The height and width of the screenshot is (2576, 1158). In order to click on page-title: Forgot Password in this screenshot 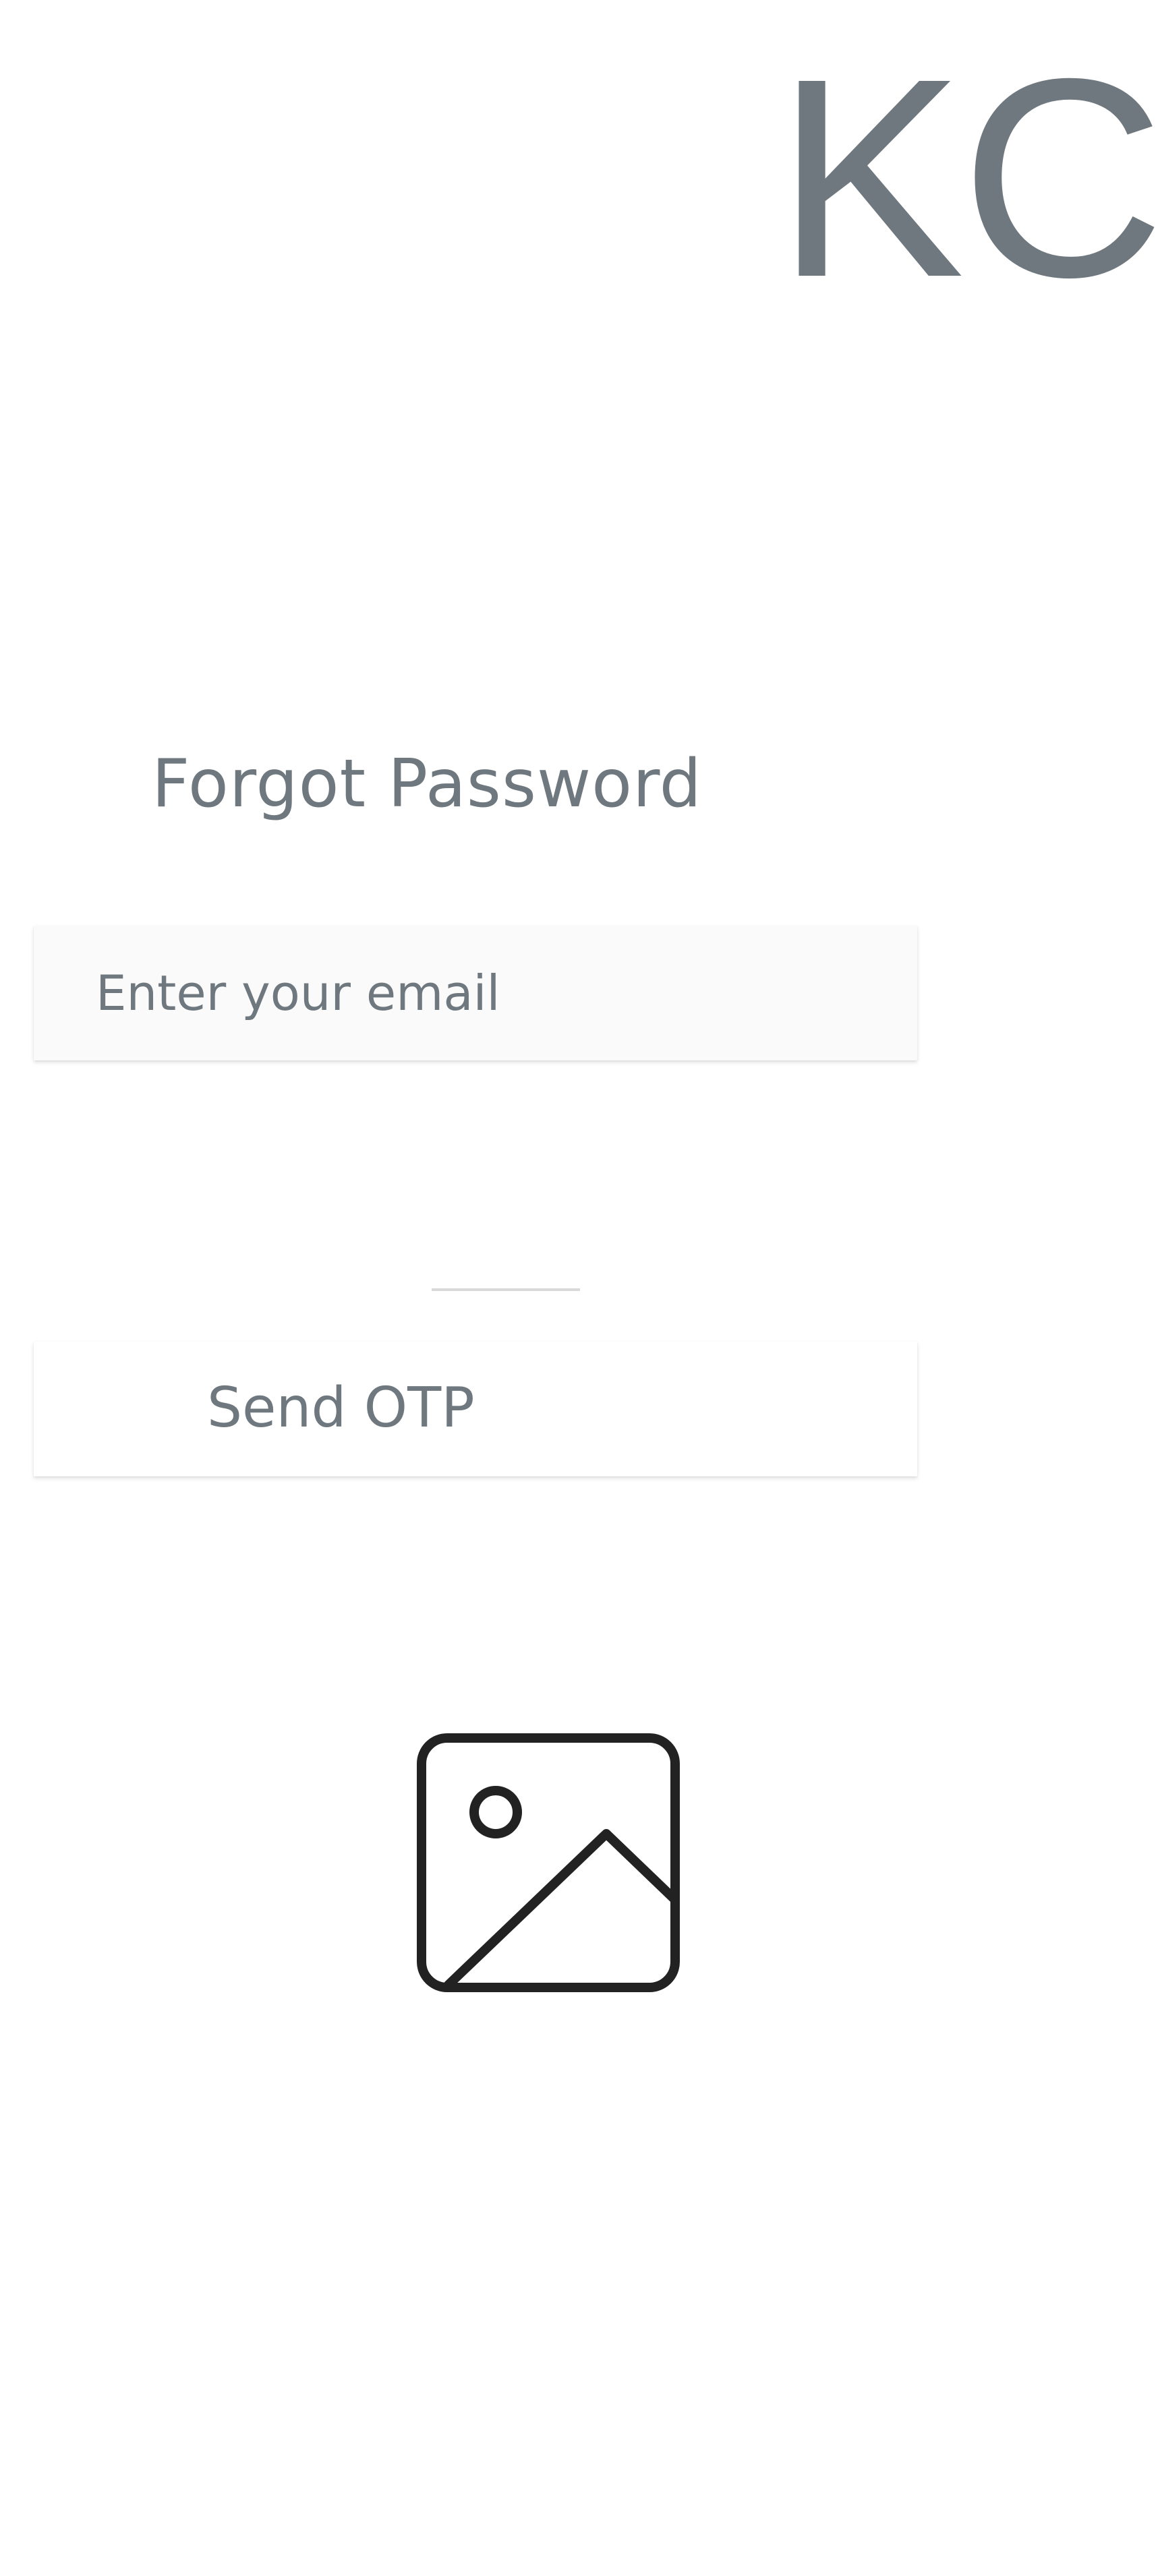, I will do `click(427, 784)`.